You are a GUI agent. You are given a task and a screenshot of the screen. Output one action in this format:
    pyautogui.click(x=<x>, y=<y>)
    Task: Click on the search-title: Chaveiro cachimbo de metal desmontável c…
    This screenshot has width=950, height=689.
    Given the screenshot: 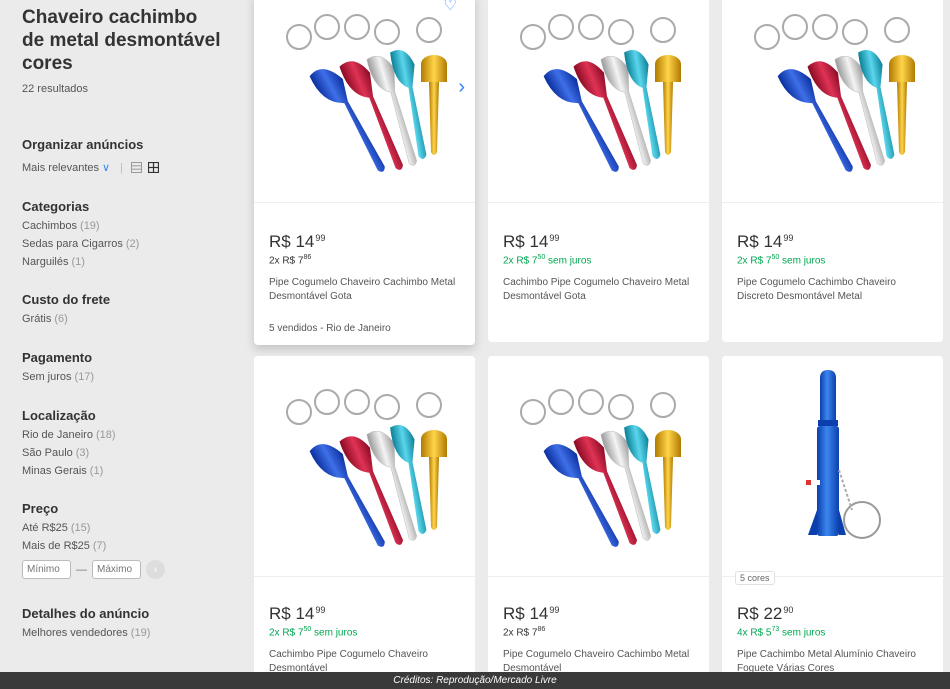 What is the action you would take?
    pyautogui.click(x=121, y=40)
    